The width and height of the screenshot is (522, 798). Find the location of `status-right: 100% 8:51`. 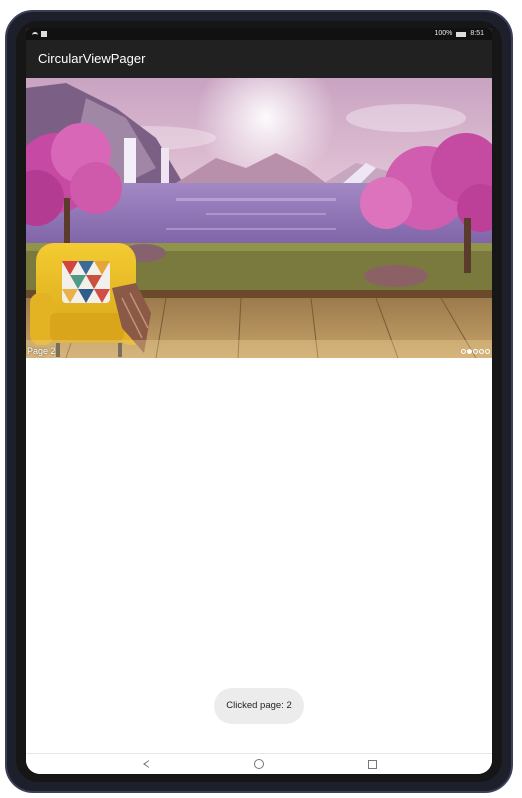

status-right: 100% 8:51 is located at coordinates (459, 34).